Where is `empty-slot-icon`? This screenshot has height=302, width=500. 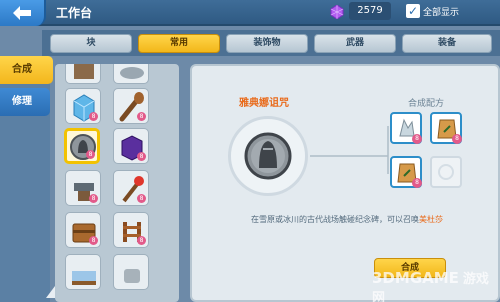 empty-slot-icon is located at coordinates (446, 172).